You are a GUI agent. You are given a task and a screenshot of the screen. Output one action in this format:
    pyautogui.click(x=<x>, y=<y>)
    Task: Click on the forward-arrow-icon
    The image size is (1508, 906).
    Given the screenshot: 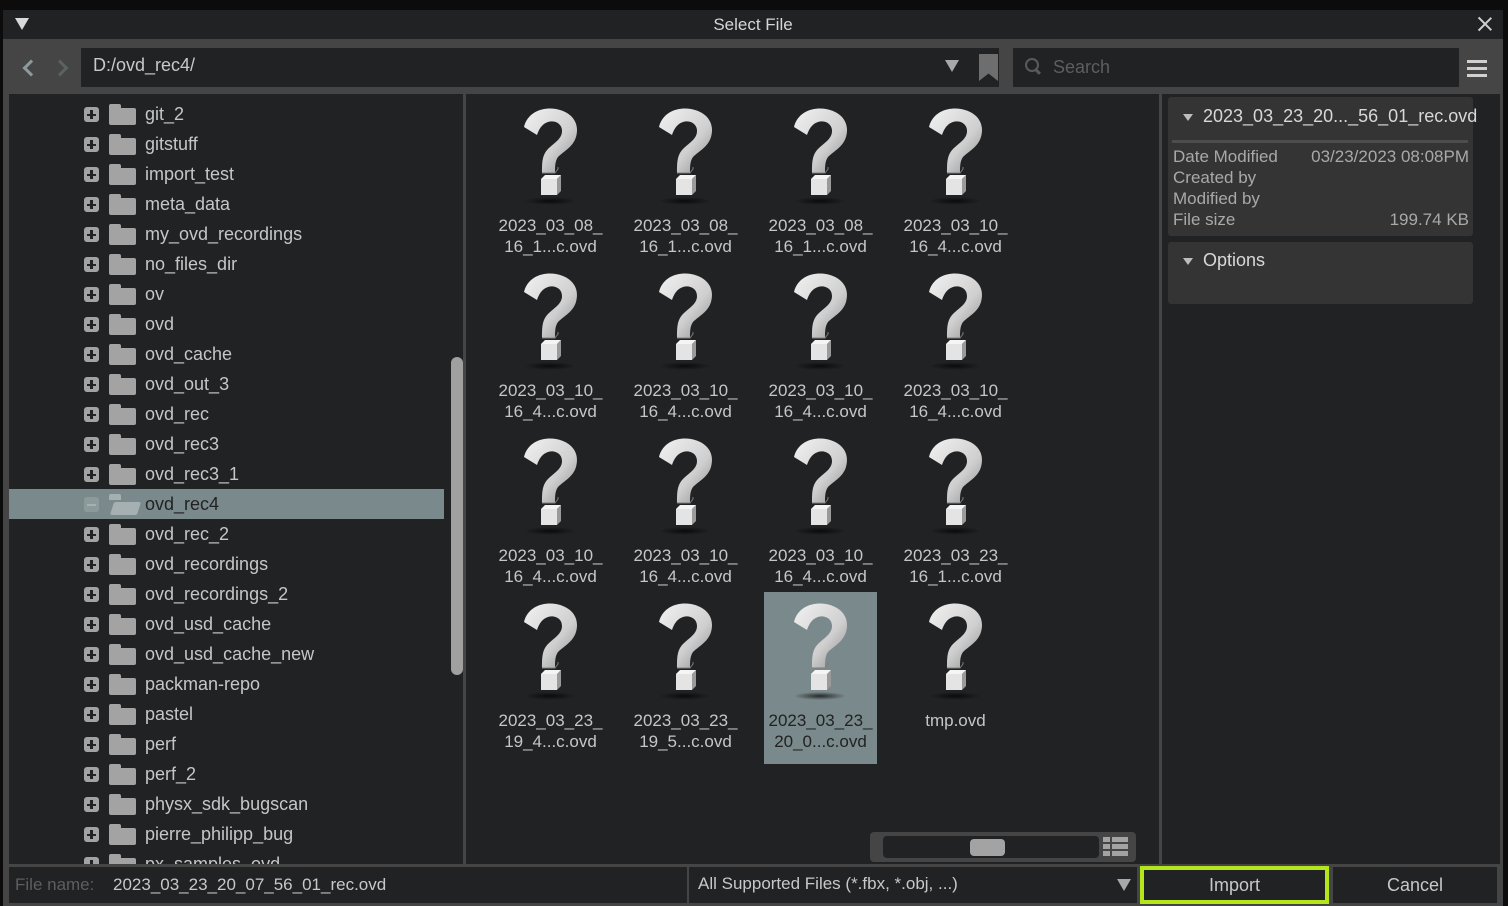 What is the action you would take?
    pyautogui.click(x=62, y=67)
    